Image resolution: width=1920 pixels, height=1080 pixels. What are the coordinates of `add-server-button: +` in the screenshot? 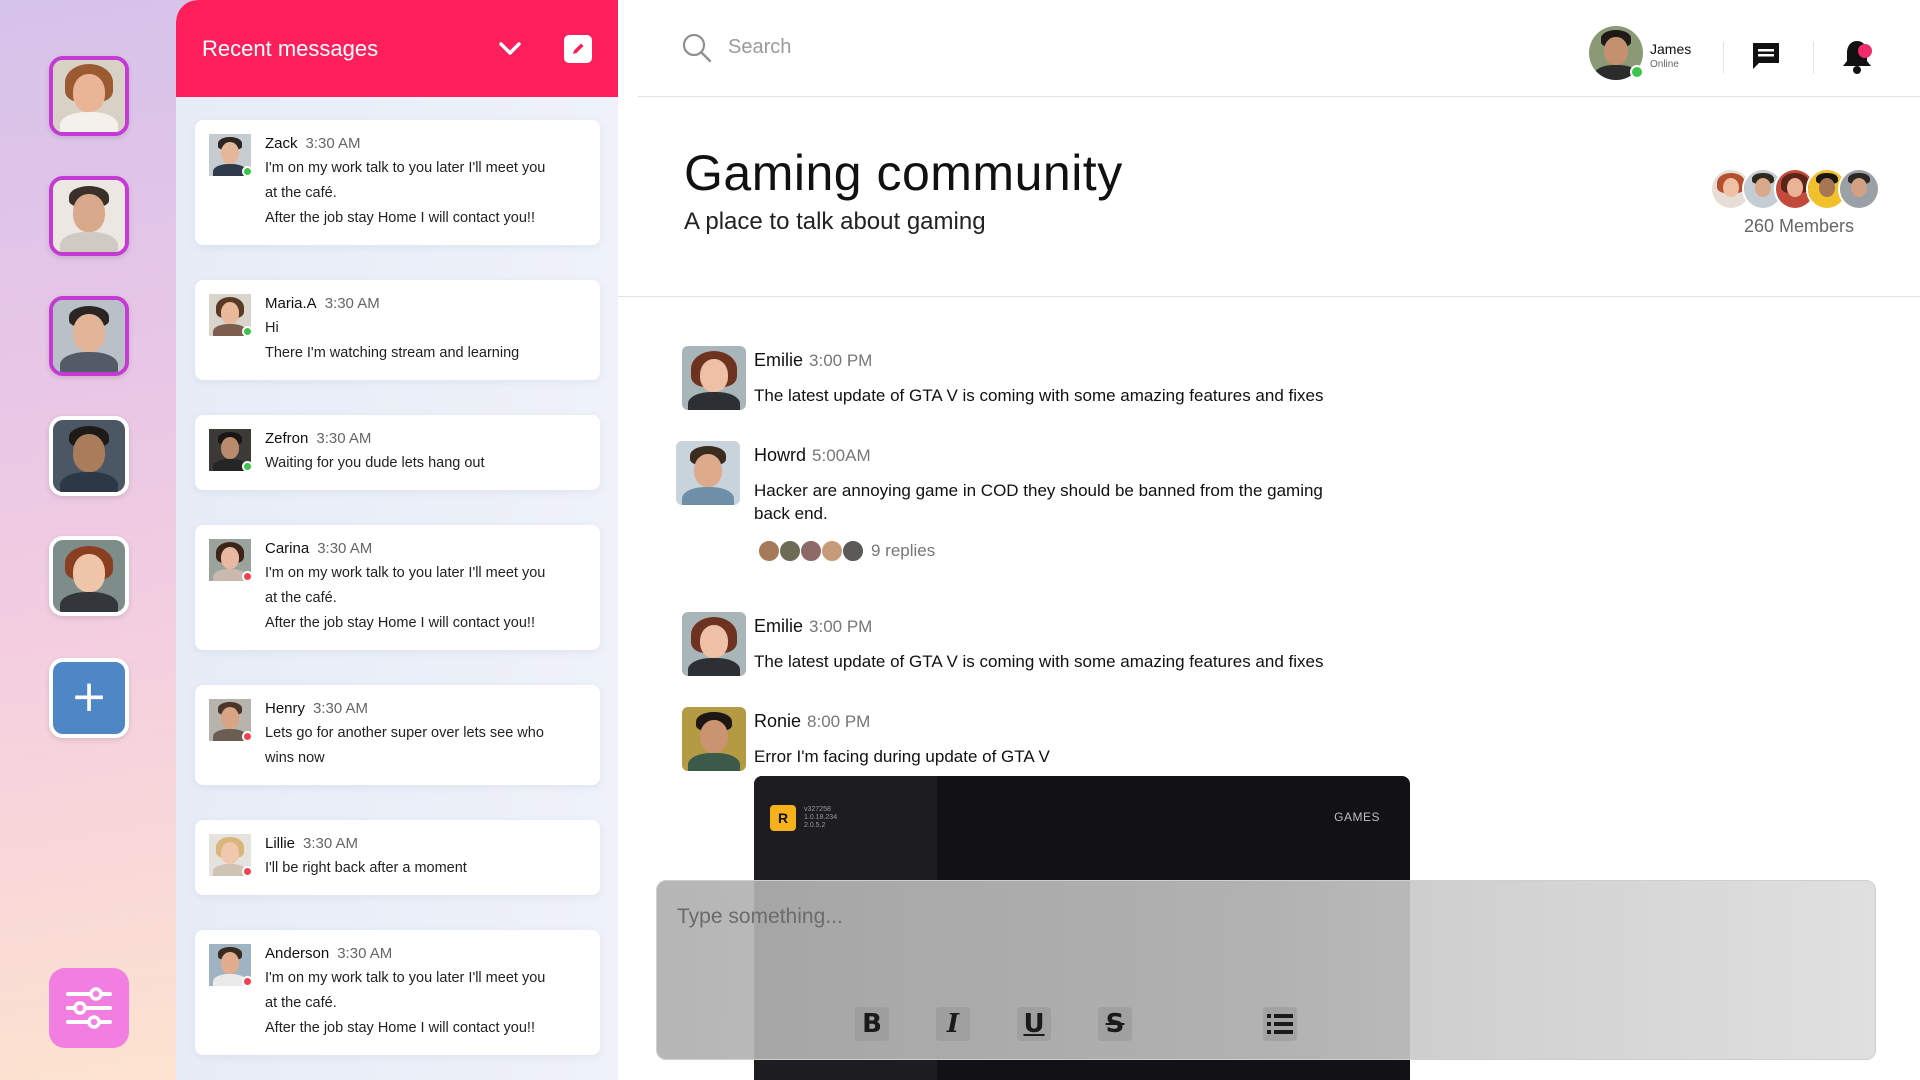 It's located at (89, 698).